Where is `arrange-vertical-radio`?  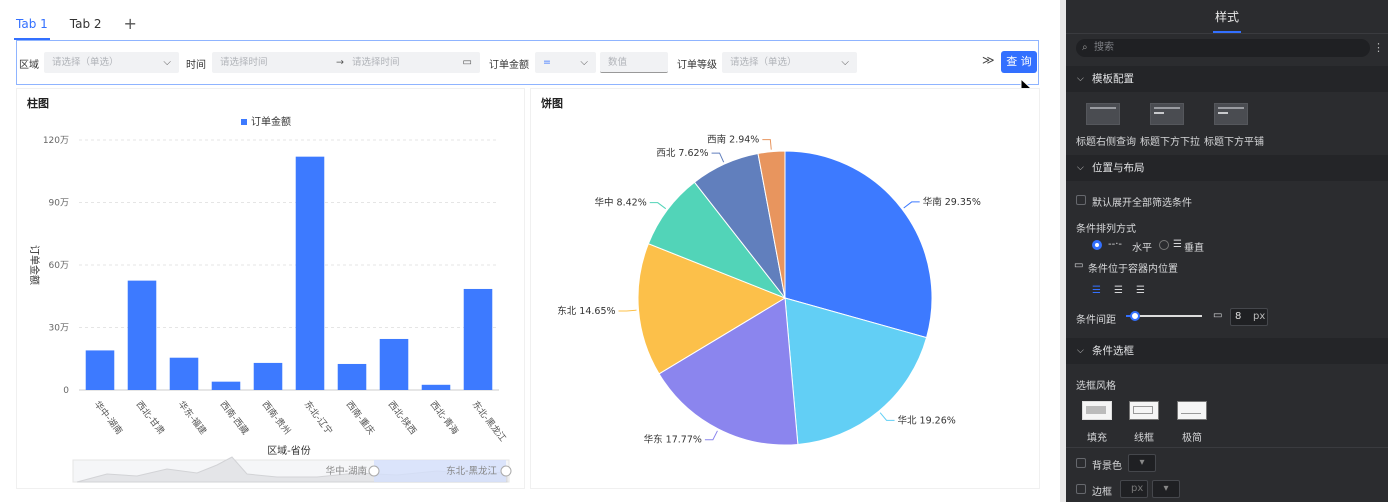 arrange-vertical-radio is located at coordinates (1164, 245).